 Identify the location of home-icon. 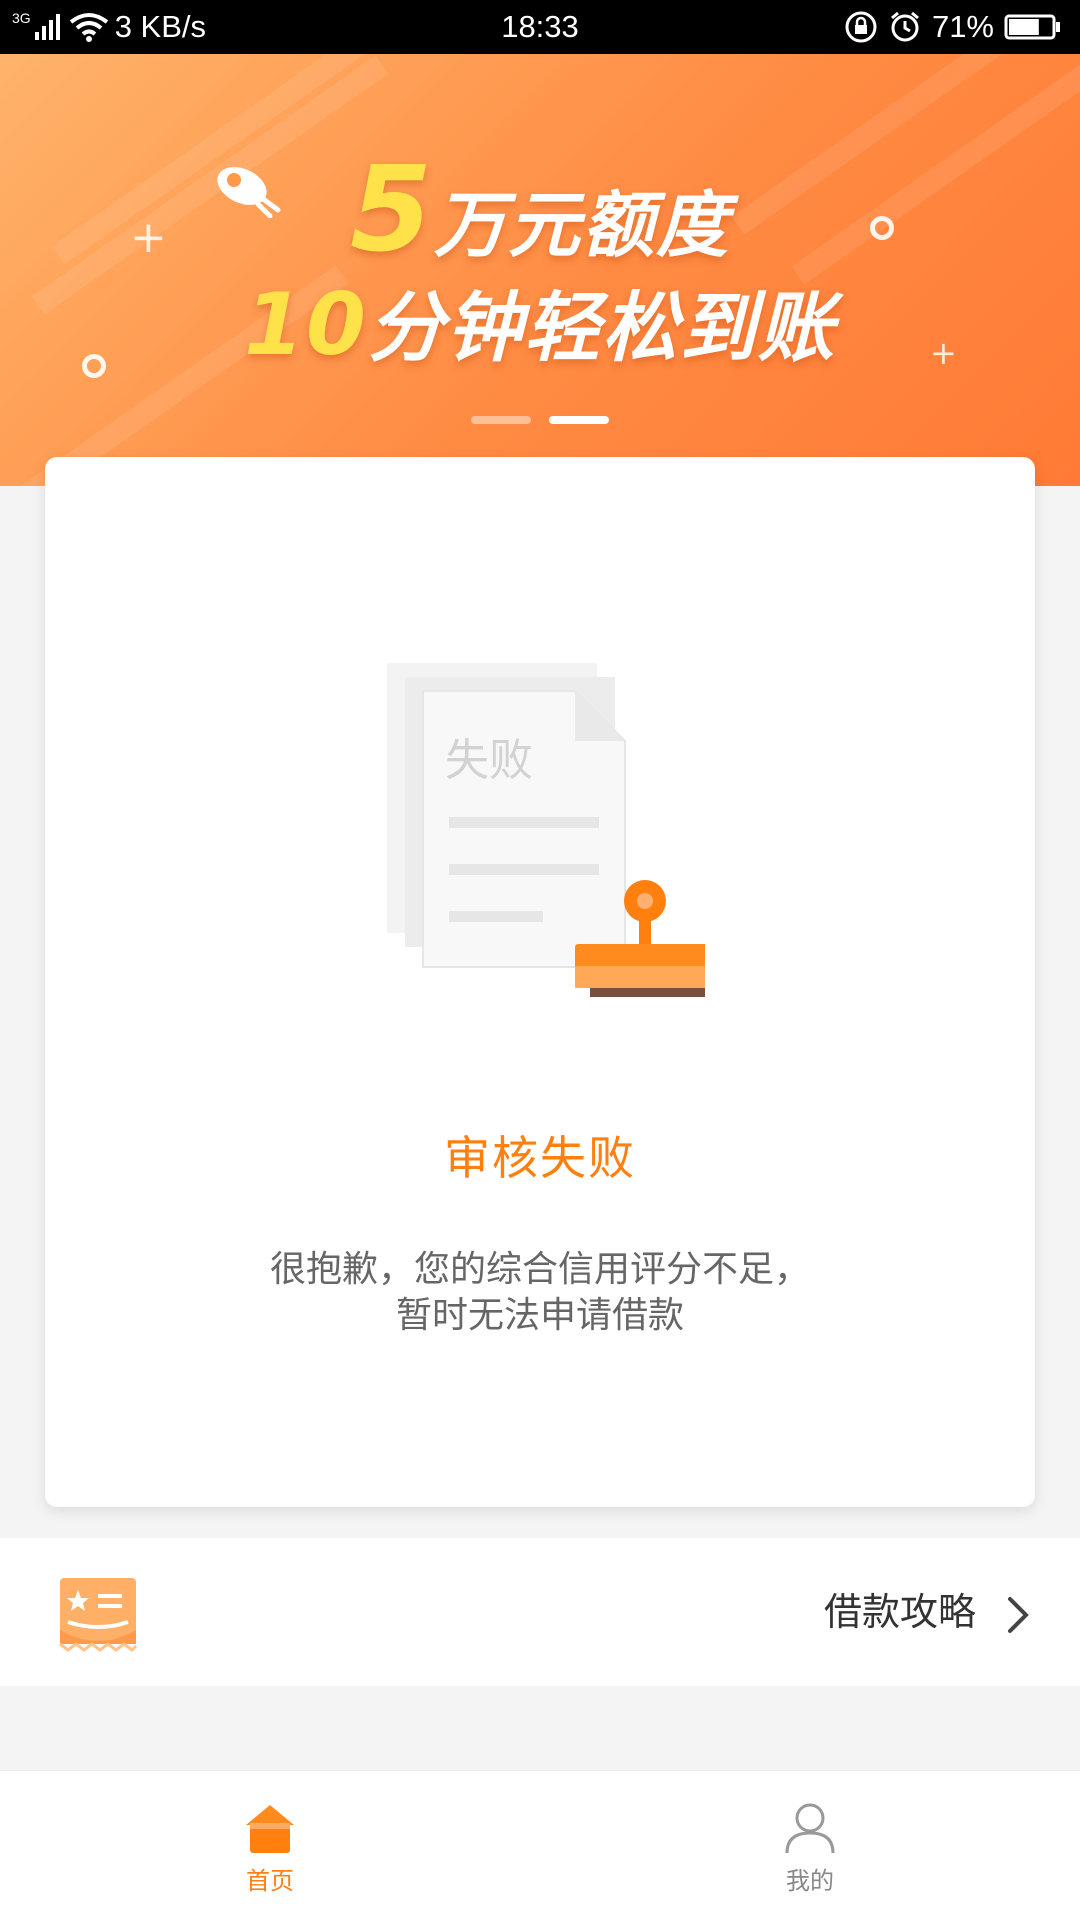
(270, 1829).